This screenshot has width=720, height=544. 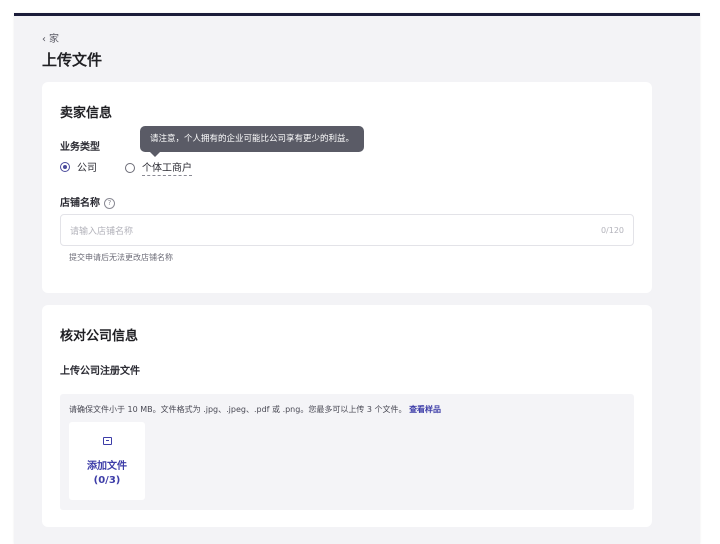 I want to click on radio-company: 公司, so click(x=78, y=166).